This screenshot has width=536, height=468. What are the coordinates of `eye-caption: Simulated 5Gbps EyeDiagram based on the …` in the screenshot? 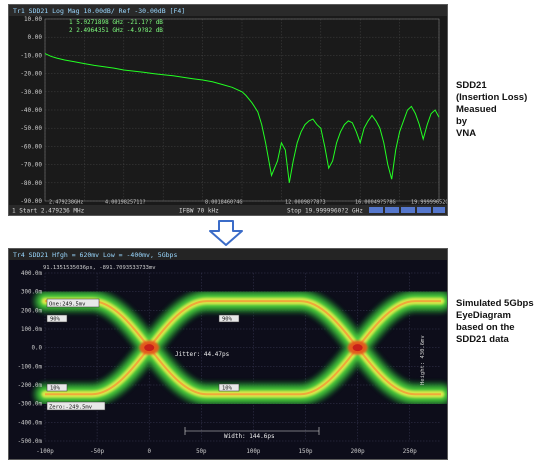 It's located at (496, 322).